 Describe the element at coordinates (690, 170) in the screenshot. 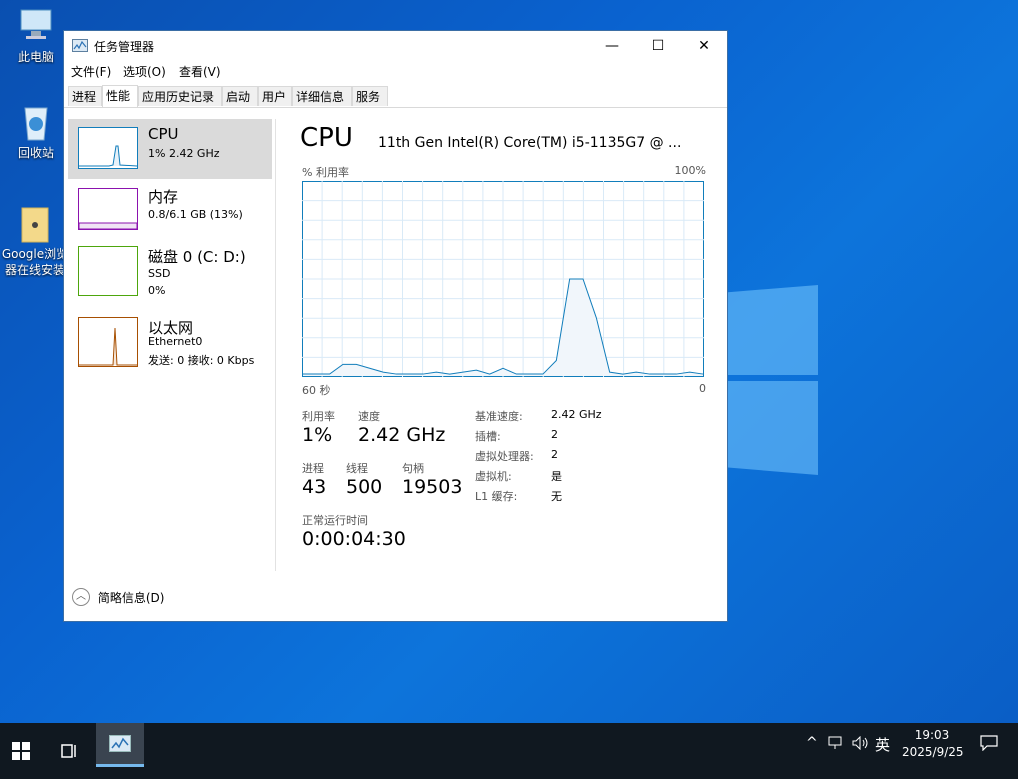

I see `graph-y-max: 100%` at that location.